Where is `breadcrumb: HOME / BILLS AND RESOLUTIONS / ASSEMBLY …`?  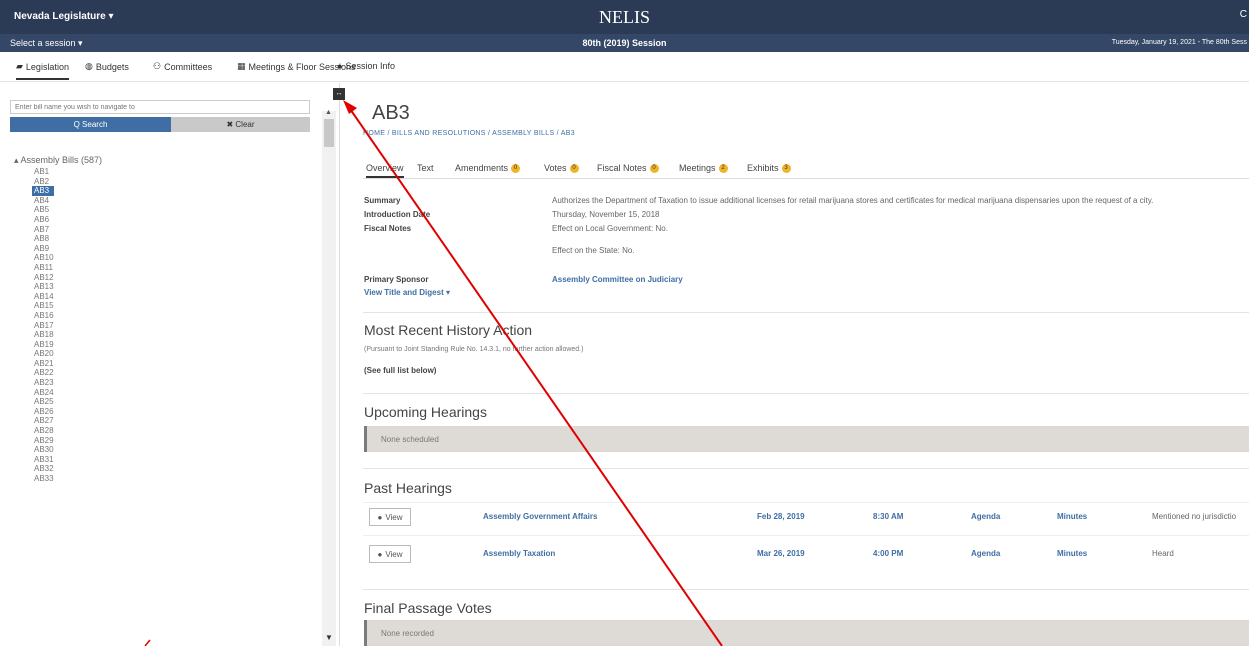 breadcrumb: HOME / BILLS AND RESOLUTIONS / ASSEMBLY … is located at coordinates (469, 133).